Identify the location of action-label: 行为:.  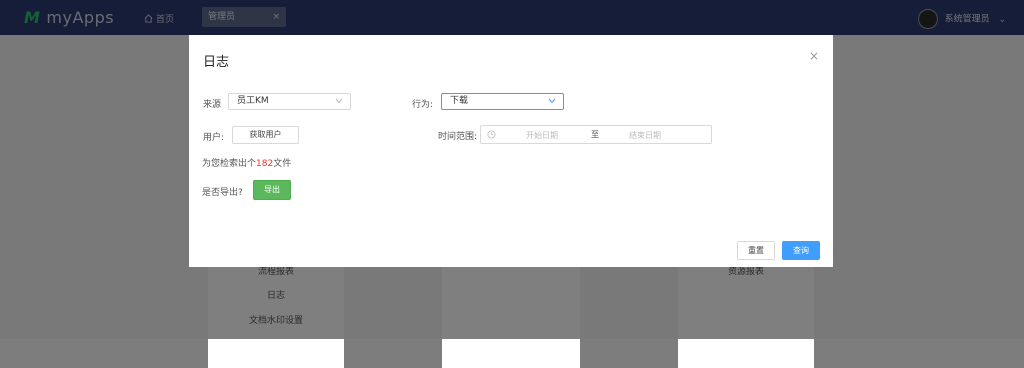
(423, 105).